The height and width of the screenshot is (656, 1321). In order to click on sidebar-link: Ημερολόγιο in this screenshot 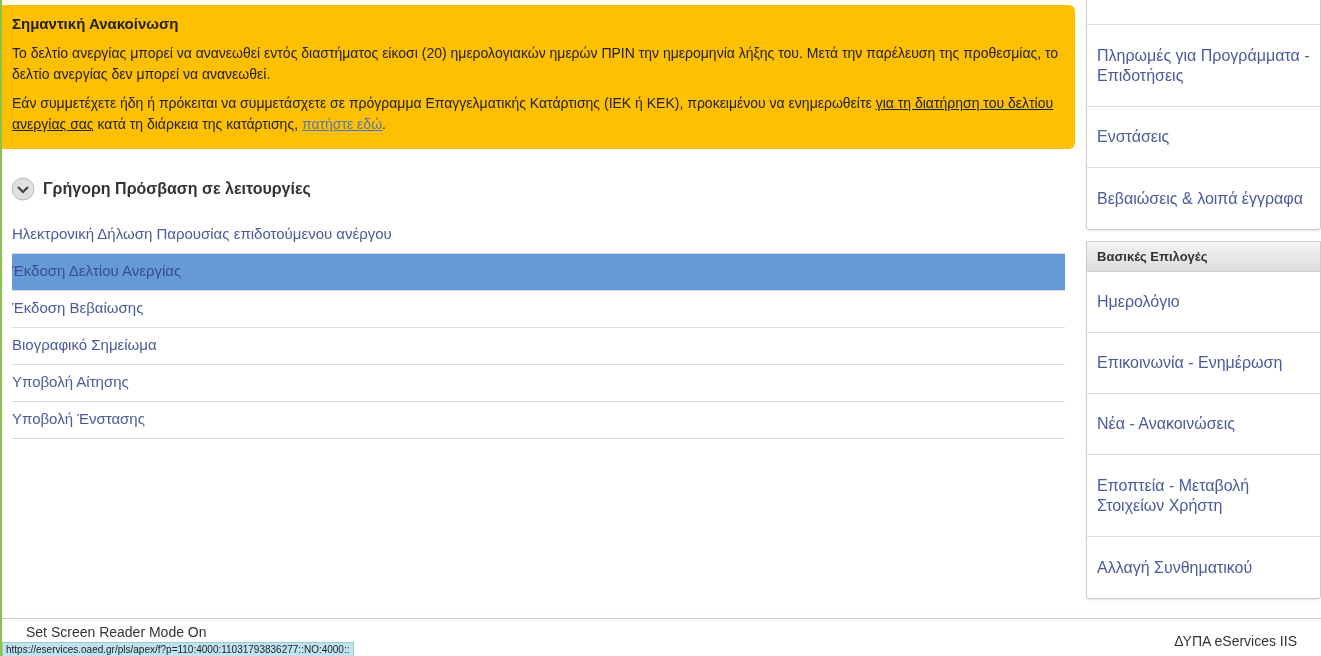, I will do `click(1203, 302)`.